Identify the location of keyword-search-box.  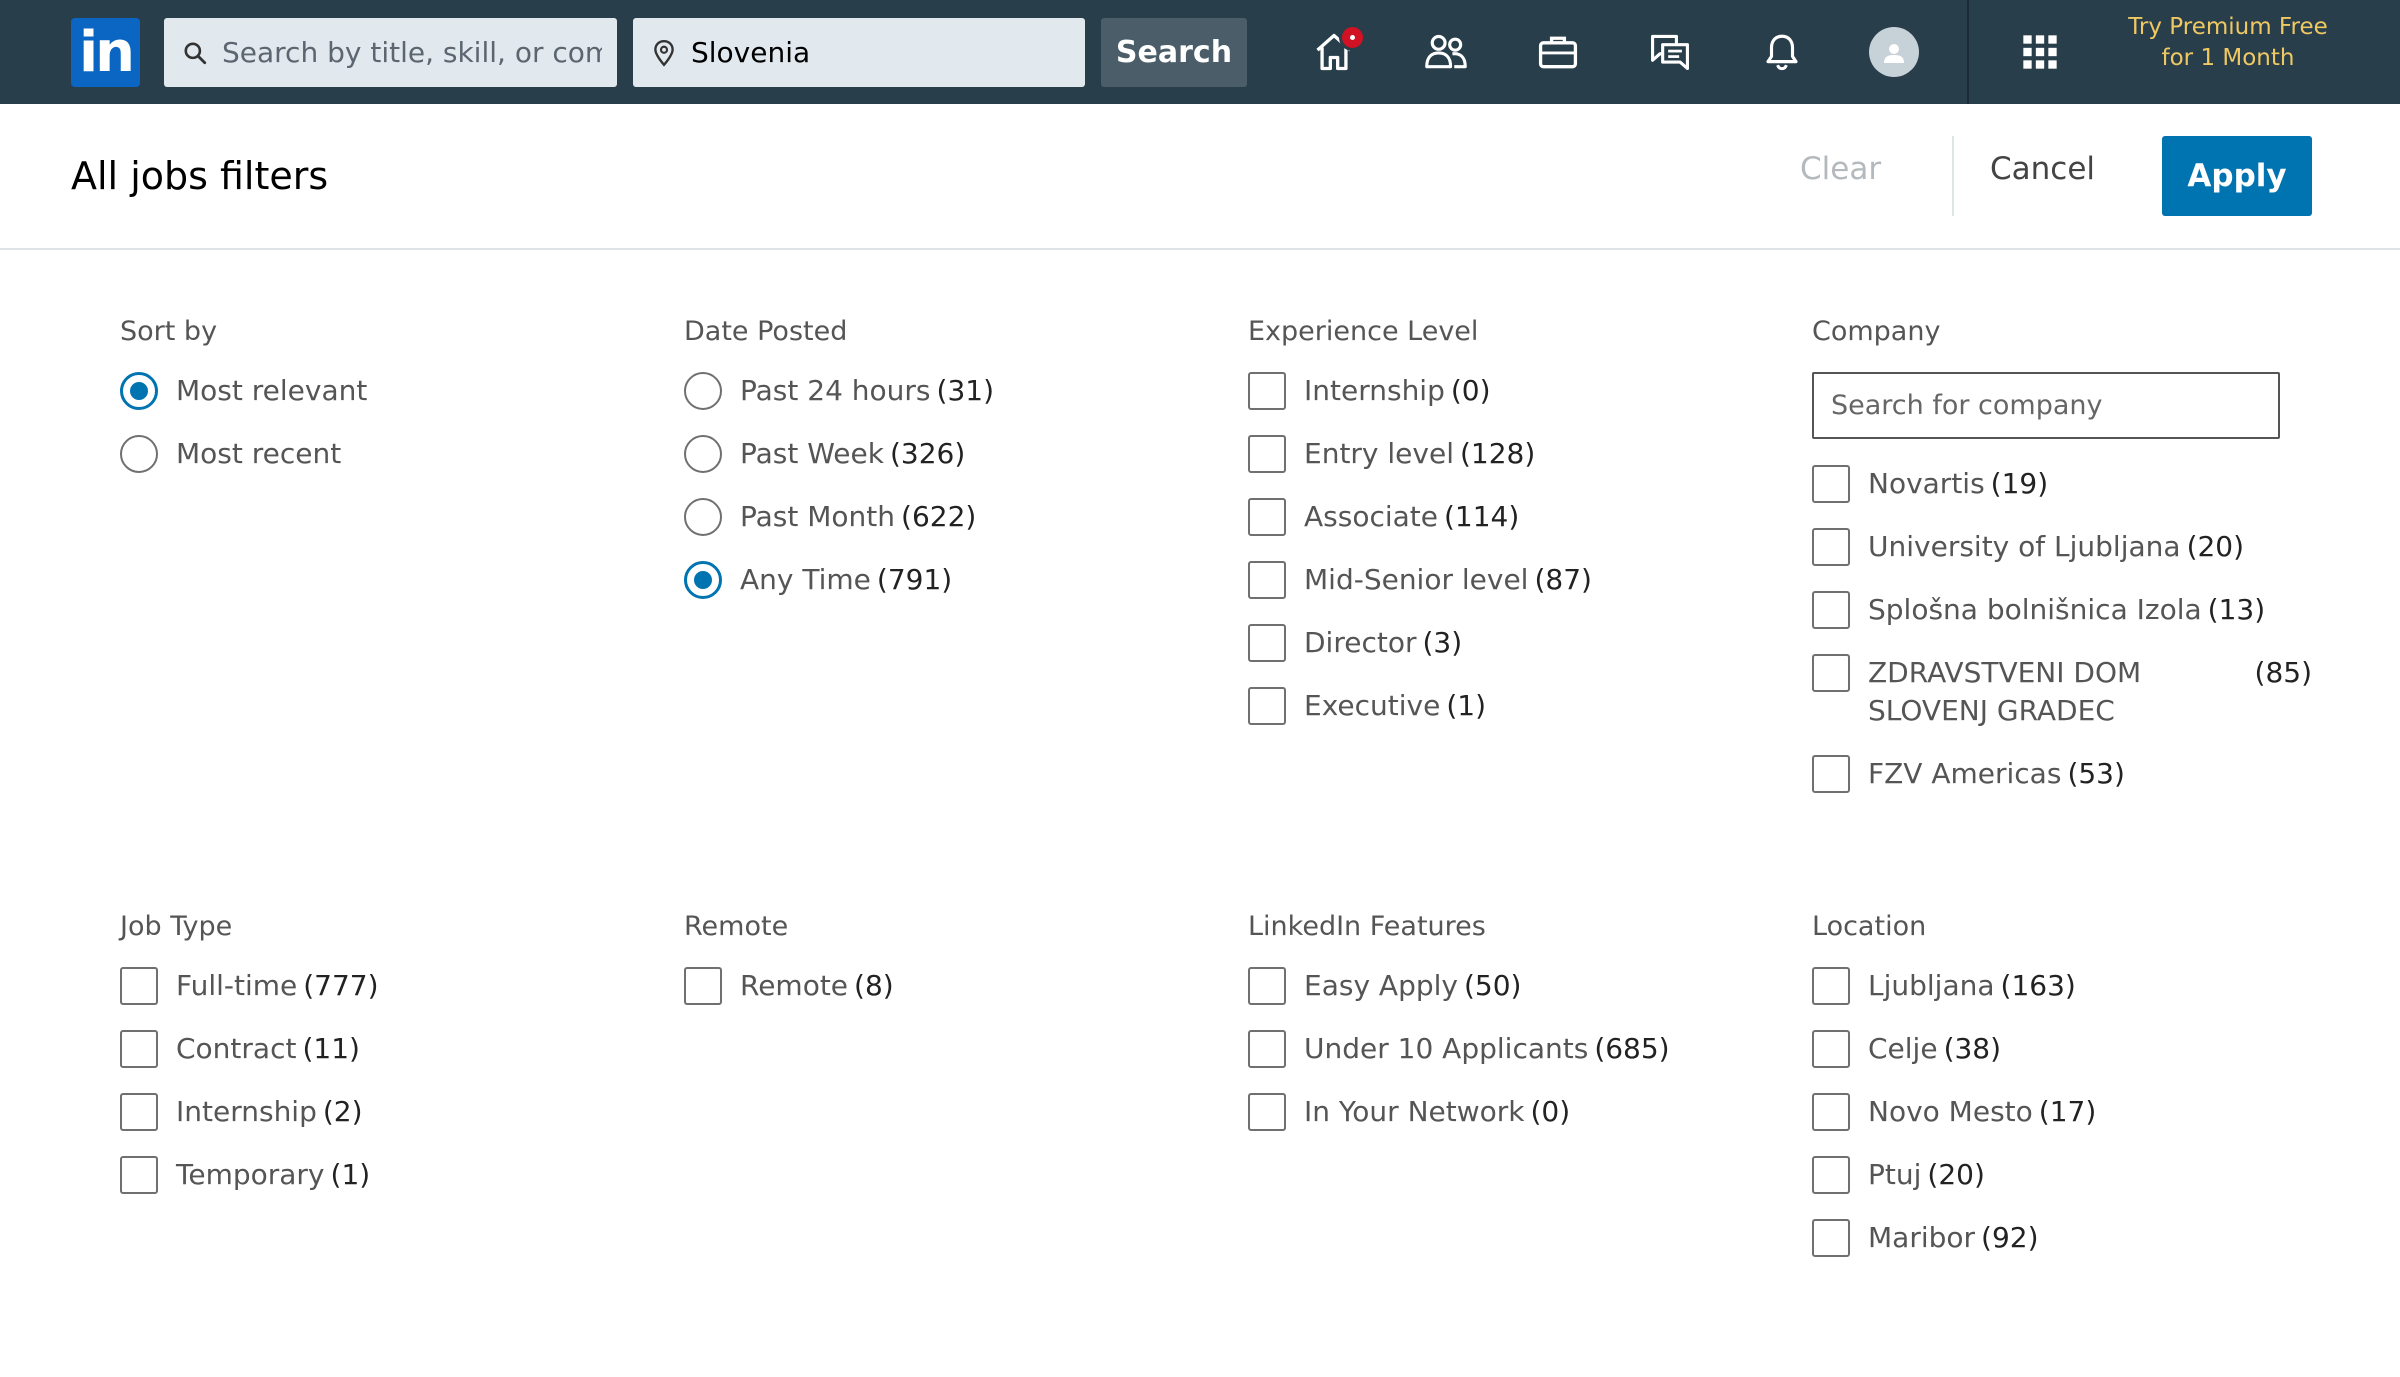
(390, 52).